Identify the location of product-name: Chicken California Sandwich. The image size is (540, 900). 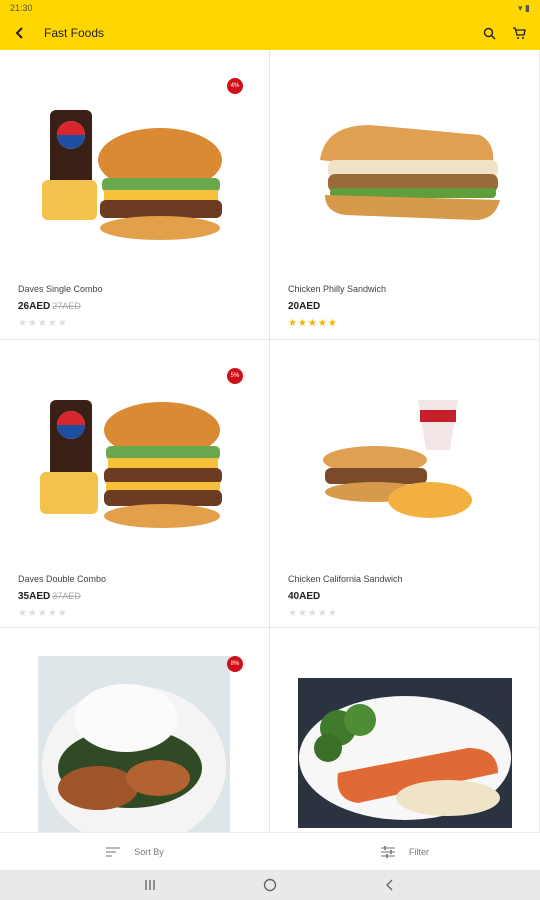
(345, 579).